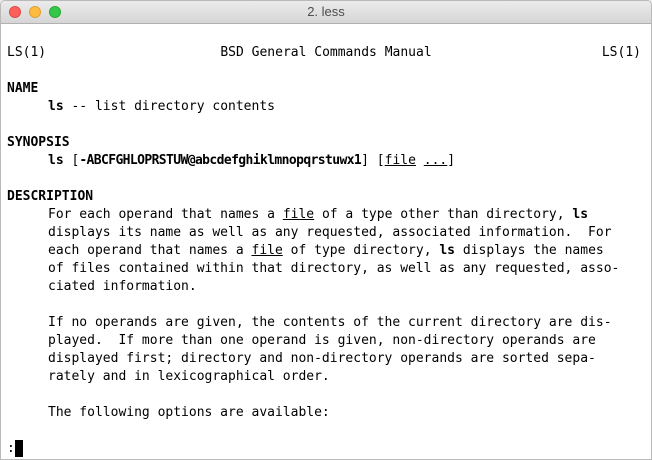 The height and width of the screenshot is (460, 652). I want to click on less-prompt: :, so click(11, 449).